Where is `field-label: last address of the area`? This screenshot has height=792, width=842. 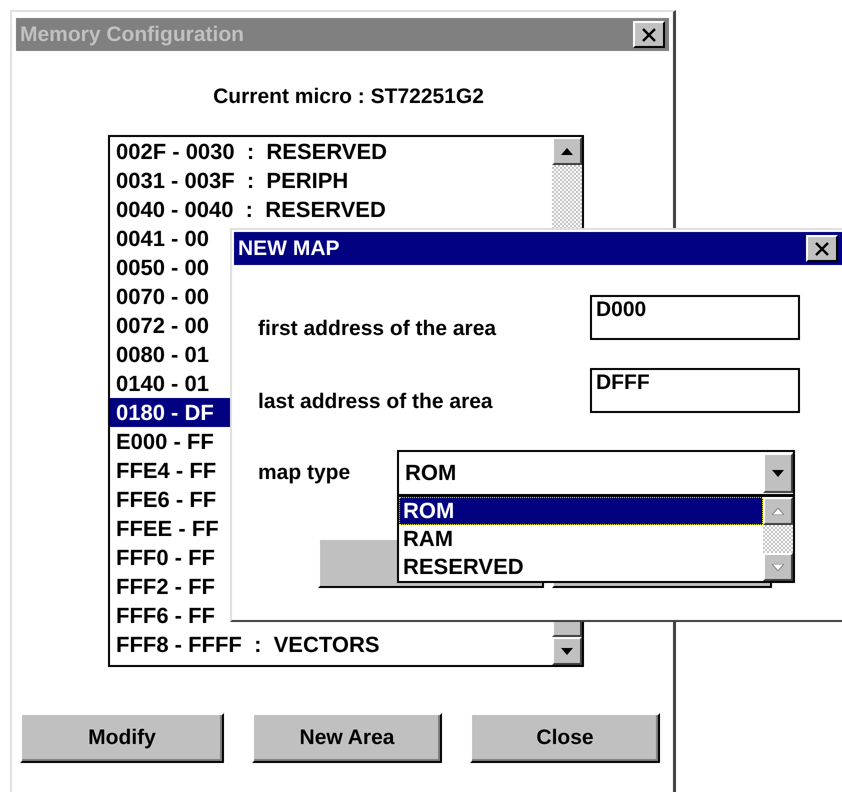 field-label: last address of the area is located at coordinates (376, 401).